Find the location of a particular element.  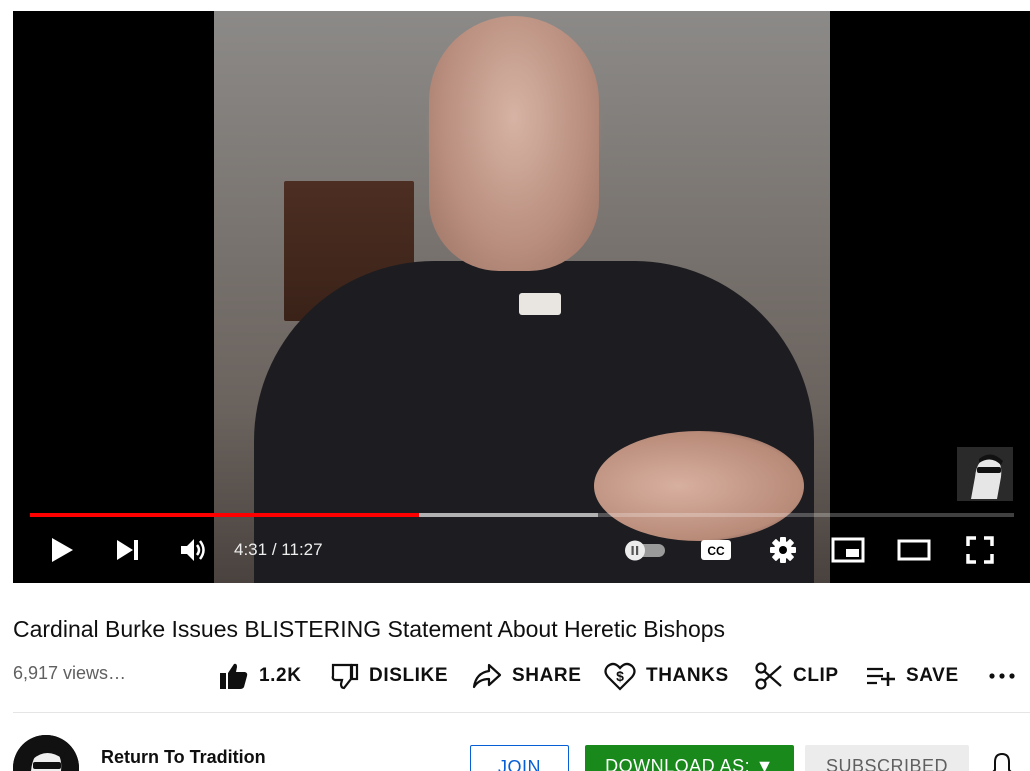

channel-avatar is located at coordinates (46, 753).